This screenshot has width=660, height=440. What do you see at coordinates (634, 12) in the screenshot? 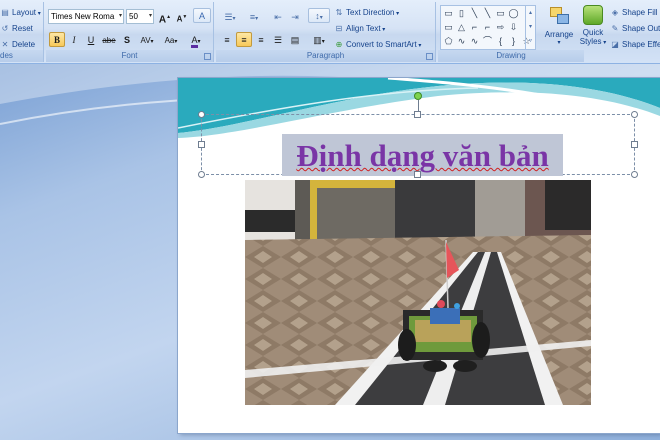
I see `shape-fill-button: ◈ Shape Fill` at bounding box center [634, 12].